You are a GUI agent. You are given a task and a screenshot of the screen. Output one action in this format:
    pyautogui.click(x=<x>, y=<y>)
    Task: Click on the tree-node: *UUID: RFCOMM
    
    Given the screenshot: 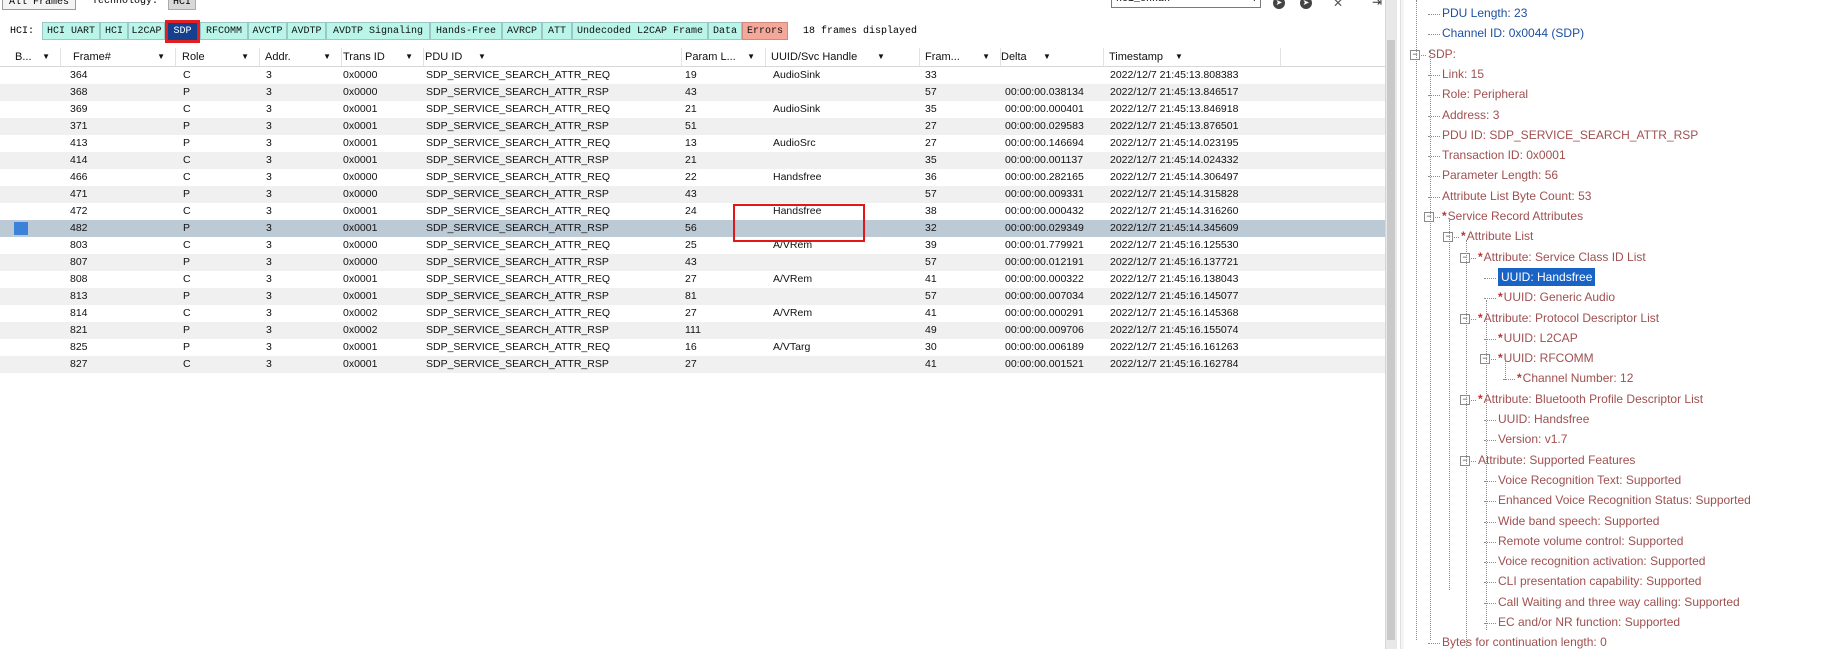 What is the action you would take?
    pyautogui.click(x=1546, y=358)
    